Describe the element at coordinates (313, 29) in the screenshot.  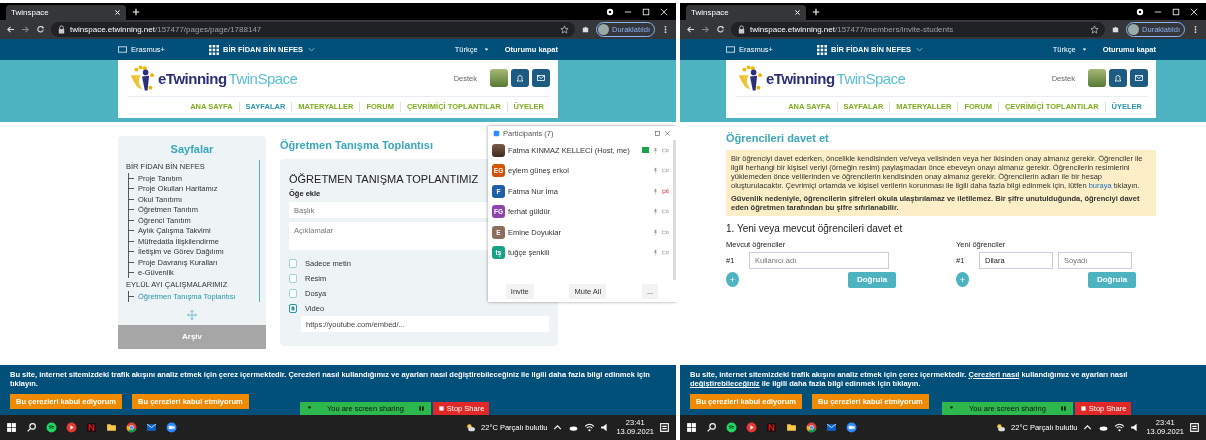
I see `address-bar: twinspace.etwinning.net/157477/pages/page/1788147` at that location.